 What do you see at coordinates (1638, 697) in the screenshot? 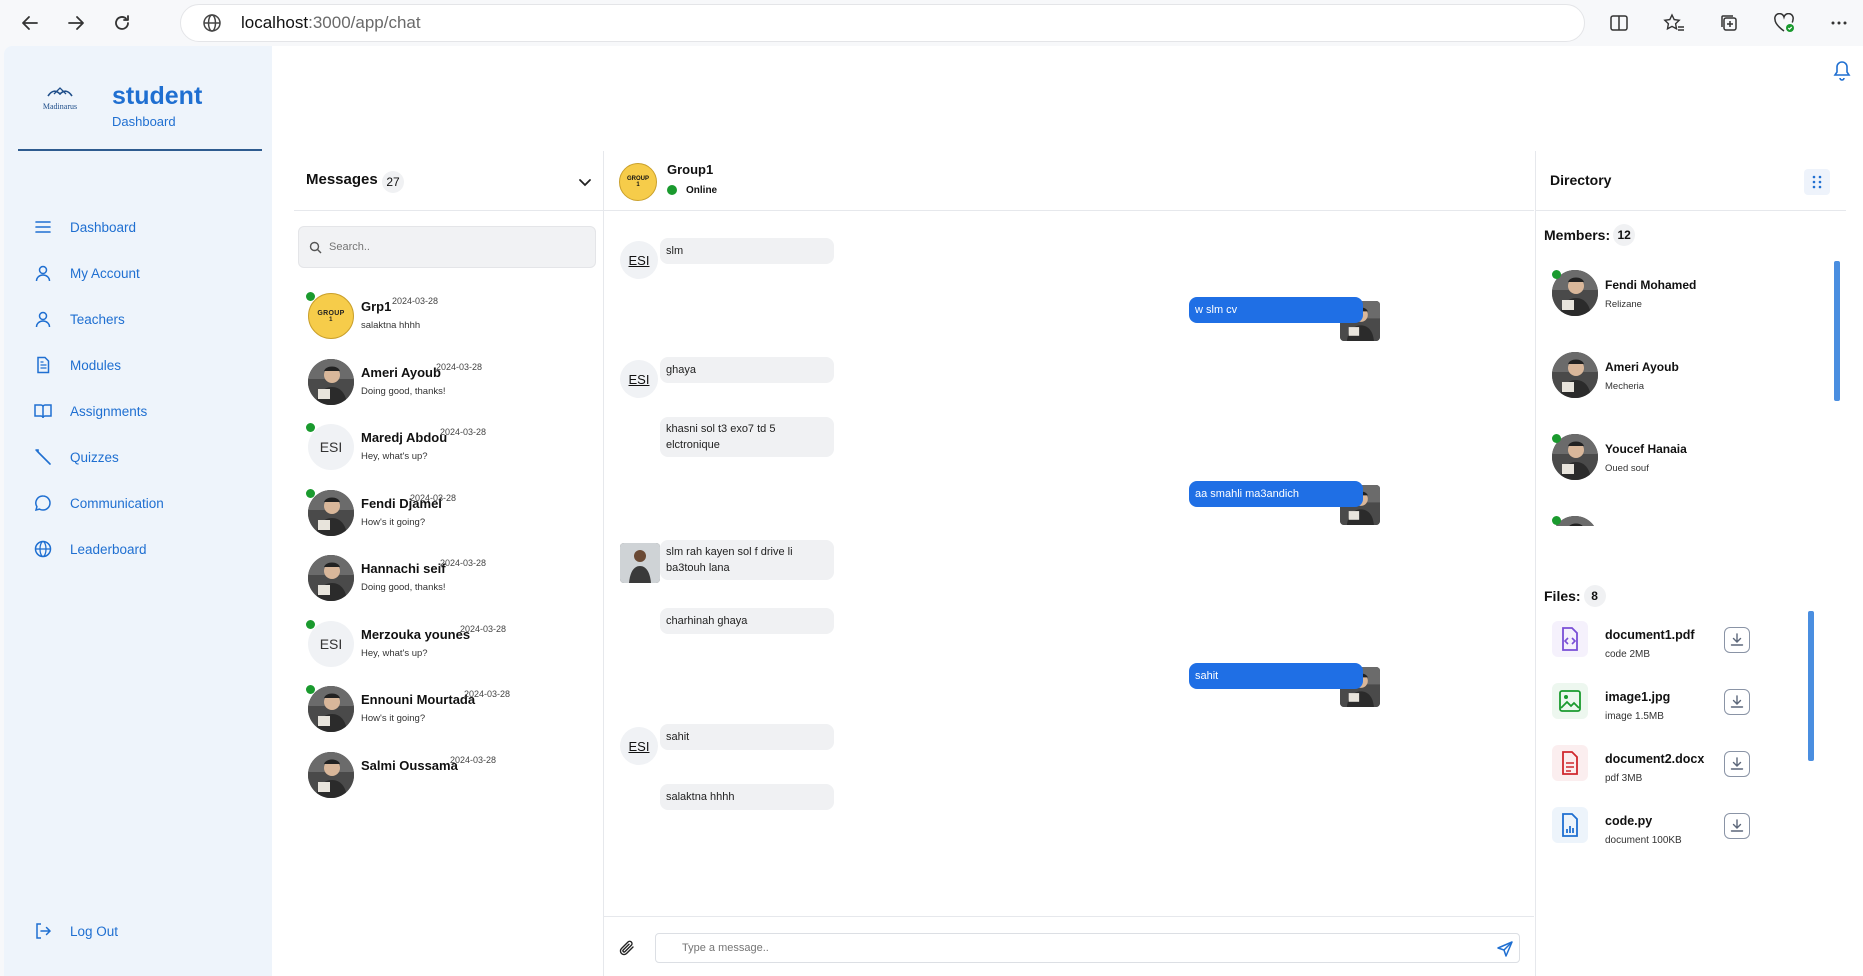
I see `file-name: image1.jpg` at bounding box center [1638, 697].